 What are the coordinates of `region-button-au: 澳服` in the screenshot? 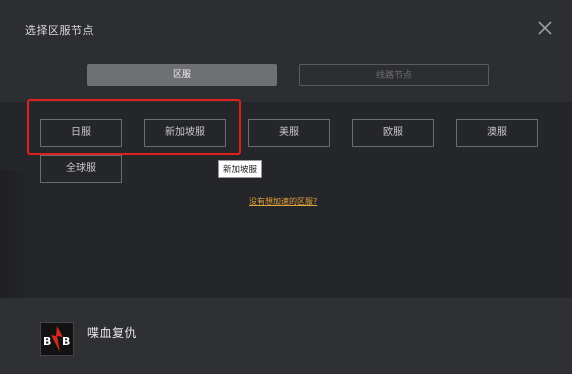 It's located at (497, 133).